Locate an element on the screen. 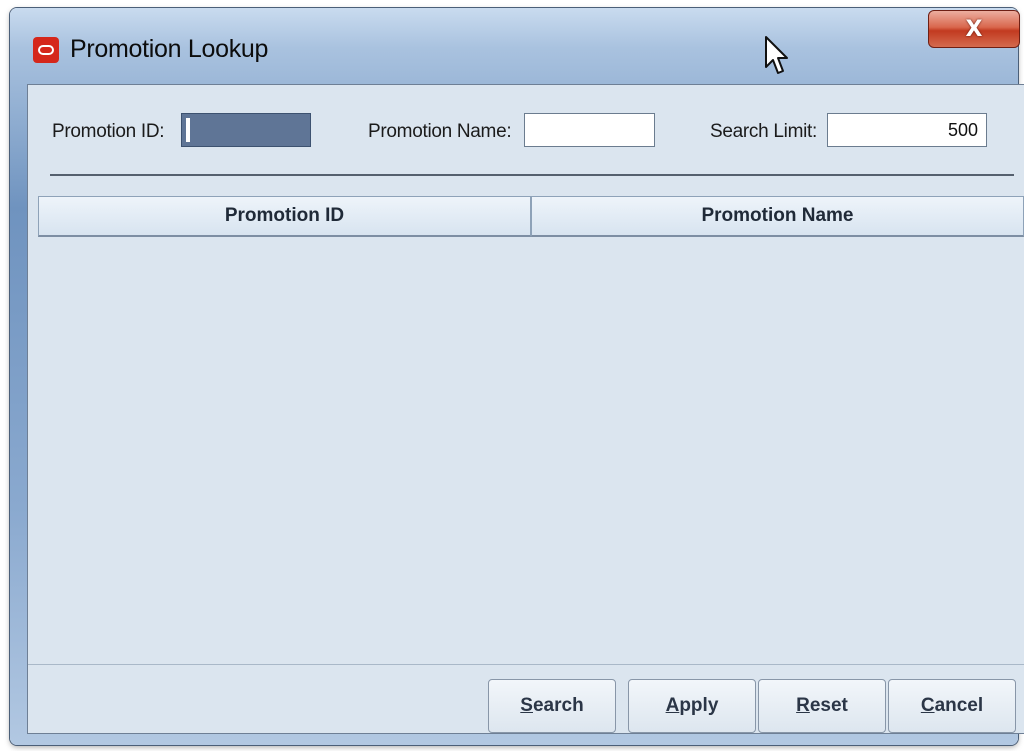  column-header-promotion-id: Promotion ID is located at coordinates (284, 216).